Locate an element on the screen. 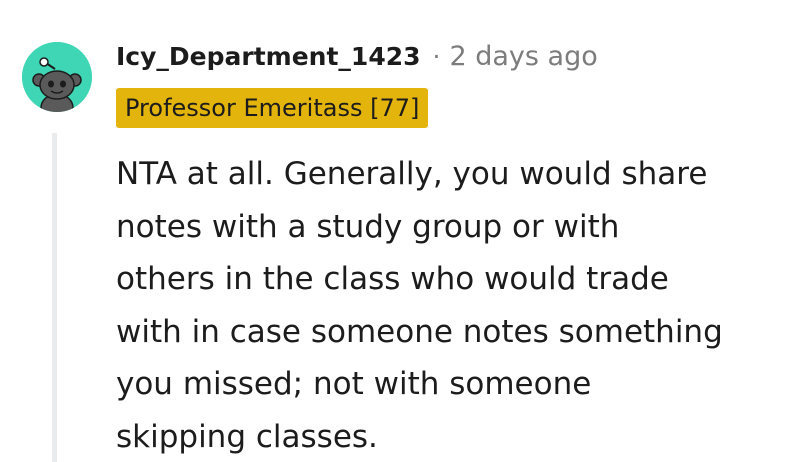 The image size is (802, 462). username-link: Icy_Department_1423 is located at coordinates (268, 56).